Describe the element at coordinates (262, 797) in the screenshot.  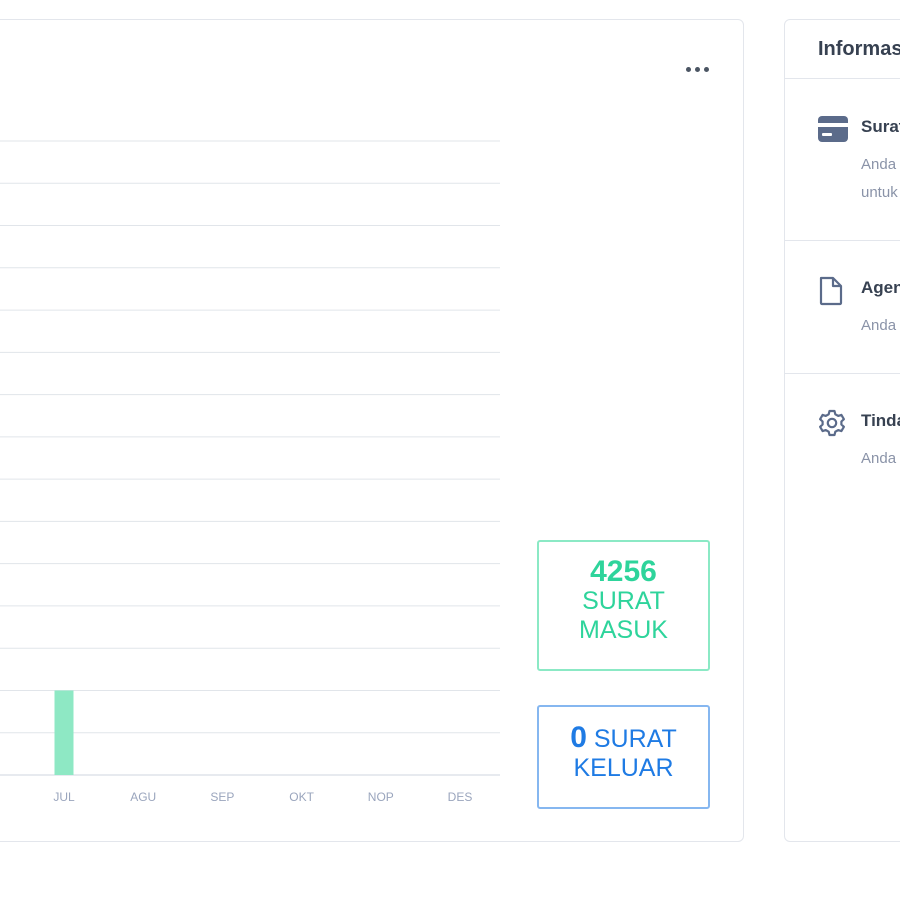
I see `chart-x-labels: JUL AGU SEP OKT NOP DES` at that location.